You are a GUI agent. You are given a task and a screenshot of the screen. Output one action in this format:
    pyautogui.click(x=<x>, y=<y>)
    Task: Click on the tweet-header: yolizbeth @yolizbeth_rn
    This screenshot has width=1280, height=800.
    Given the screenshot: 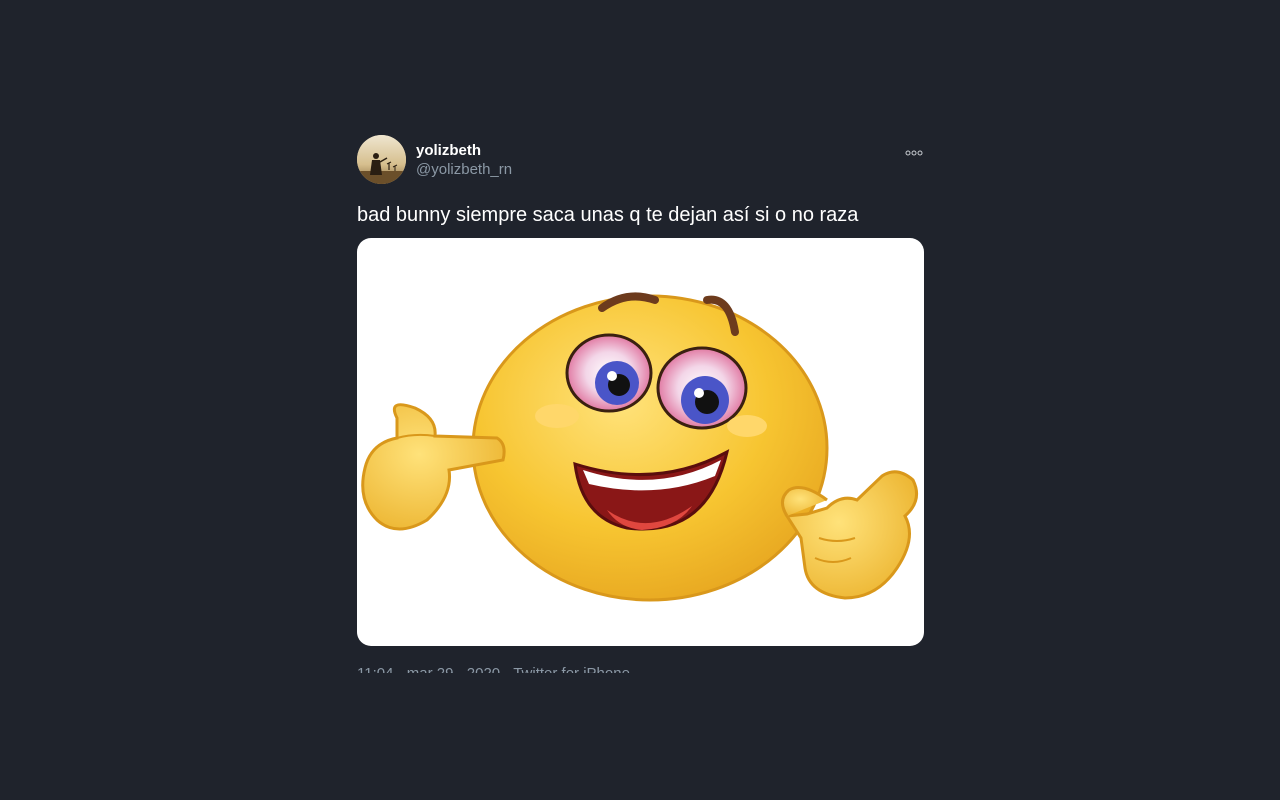 What is the action you would take?
    pyautogui.click(x=640, y=161)
    